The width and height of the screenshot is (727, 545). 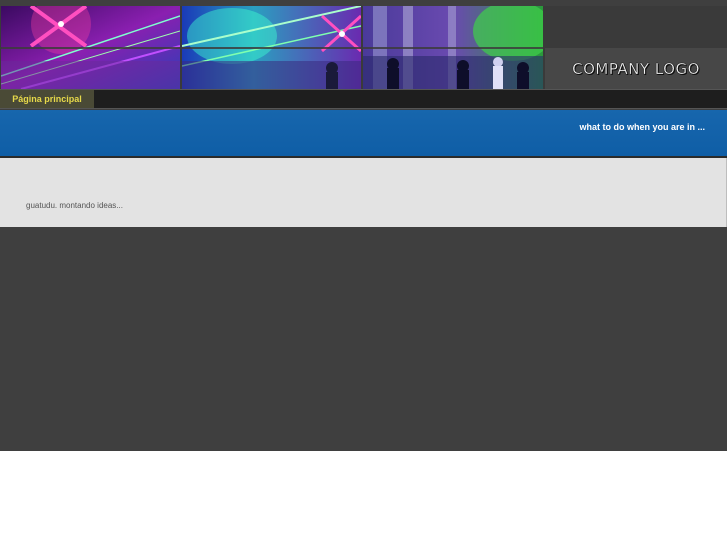 What do you see at coordinates (47, 99) in the screenshot?
I see `nav-item-home: Página principal` at bounding box center [47, 99].